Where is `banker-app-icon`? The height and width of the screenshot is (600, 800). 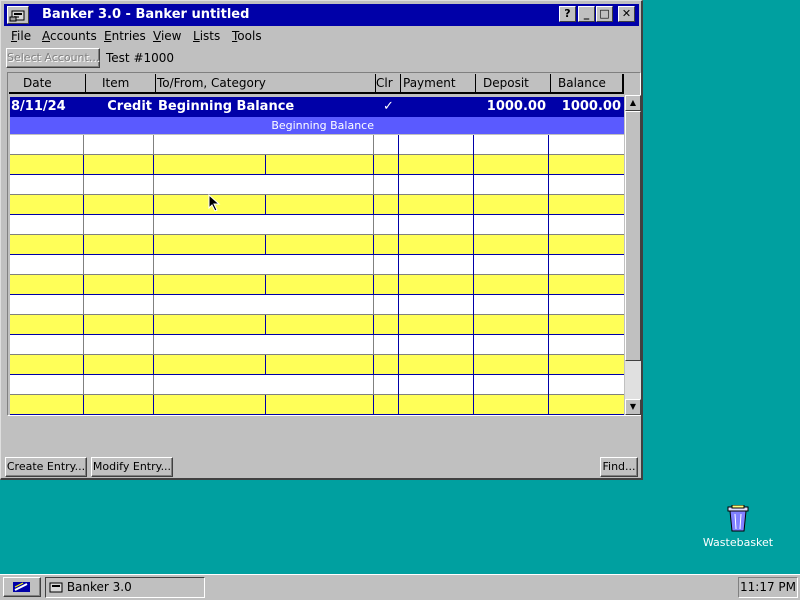 banker-app-icon is located at coordinates (56, 587).